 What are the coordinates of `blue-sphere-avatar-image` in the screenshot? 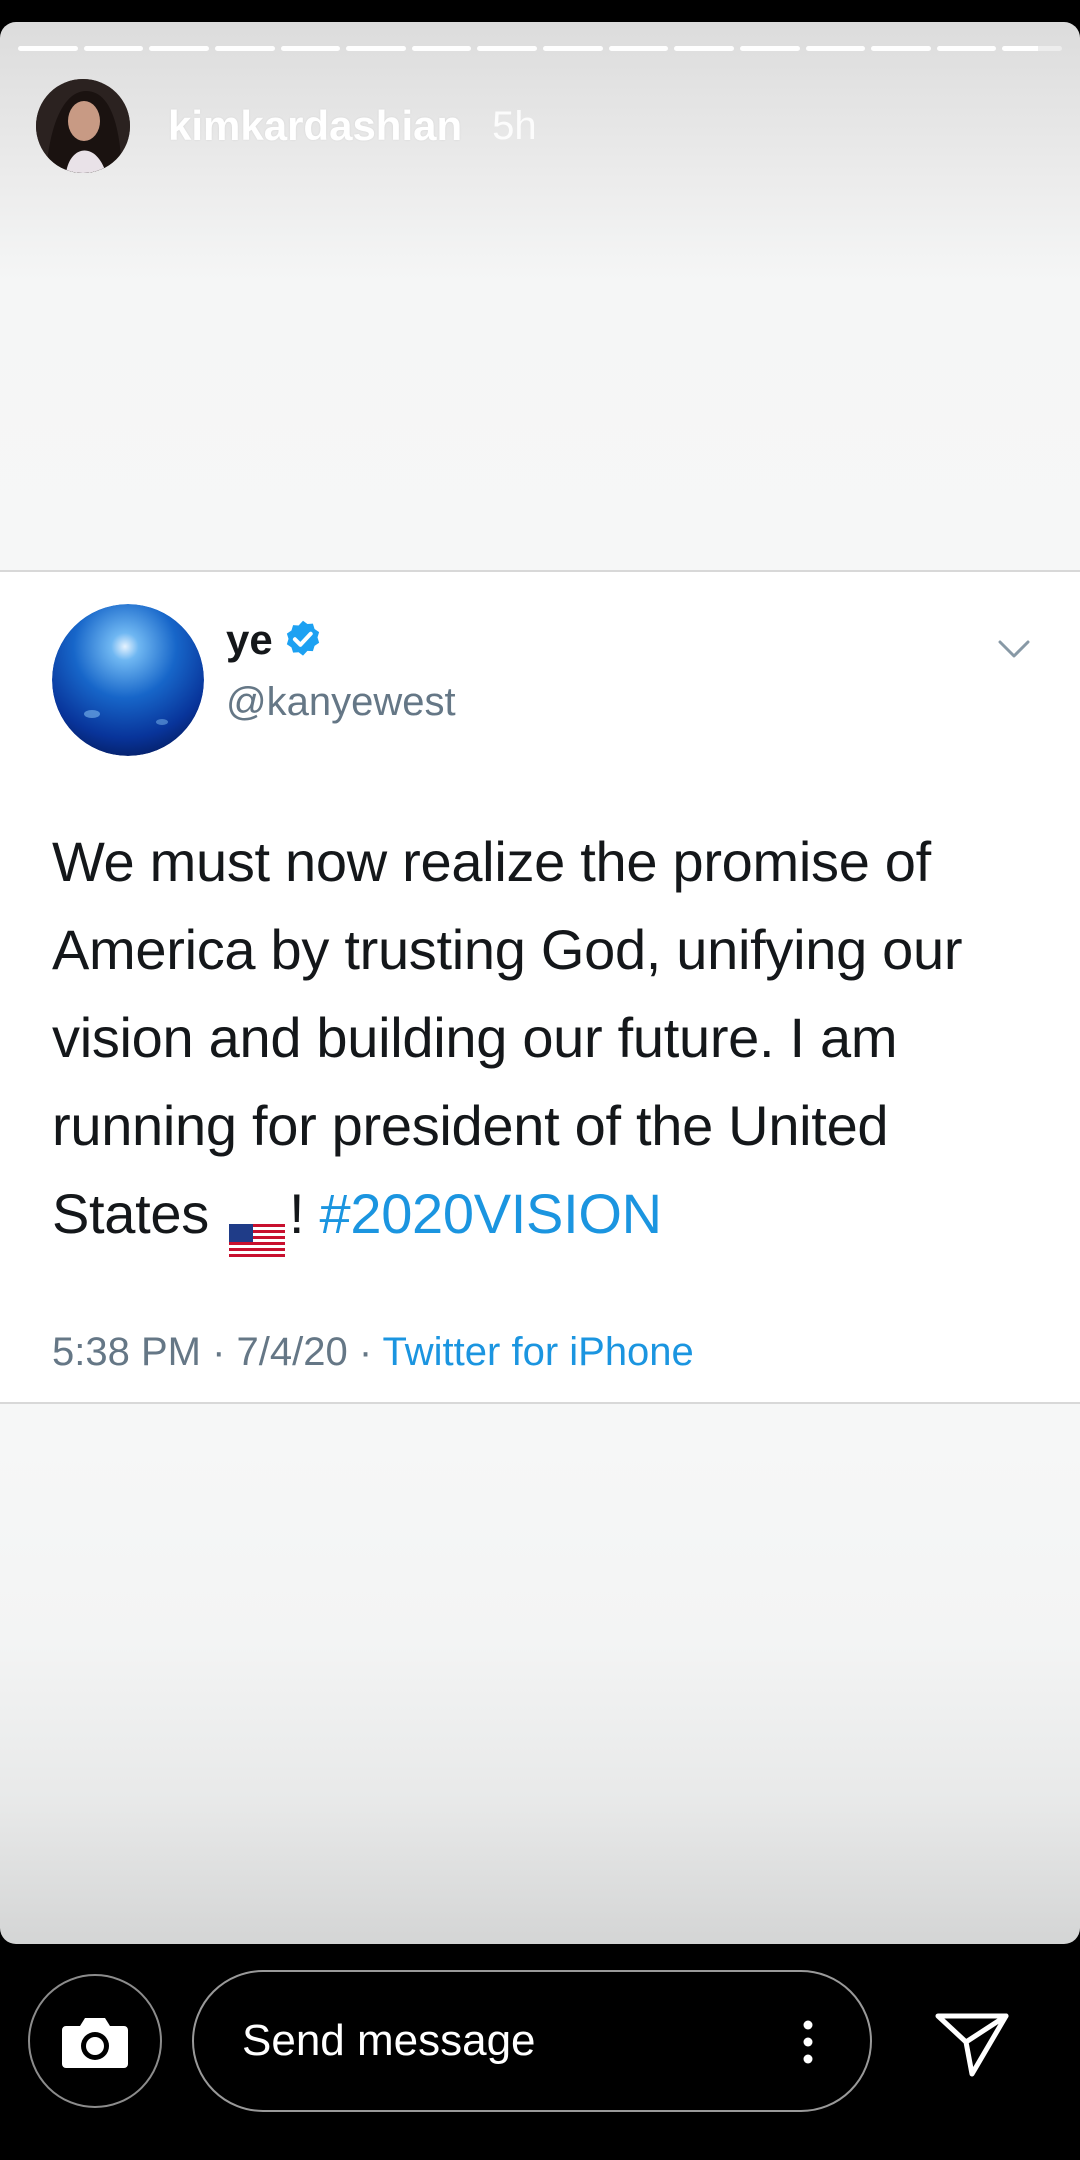 It's located at (128, 680).